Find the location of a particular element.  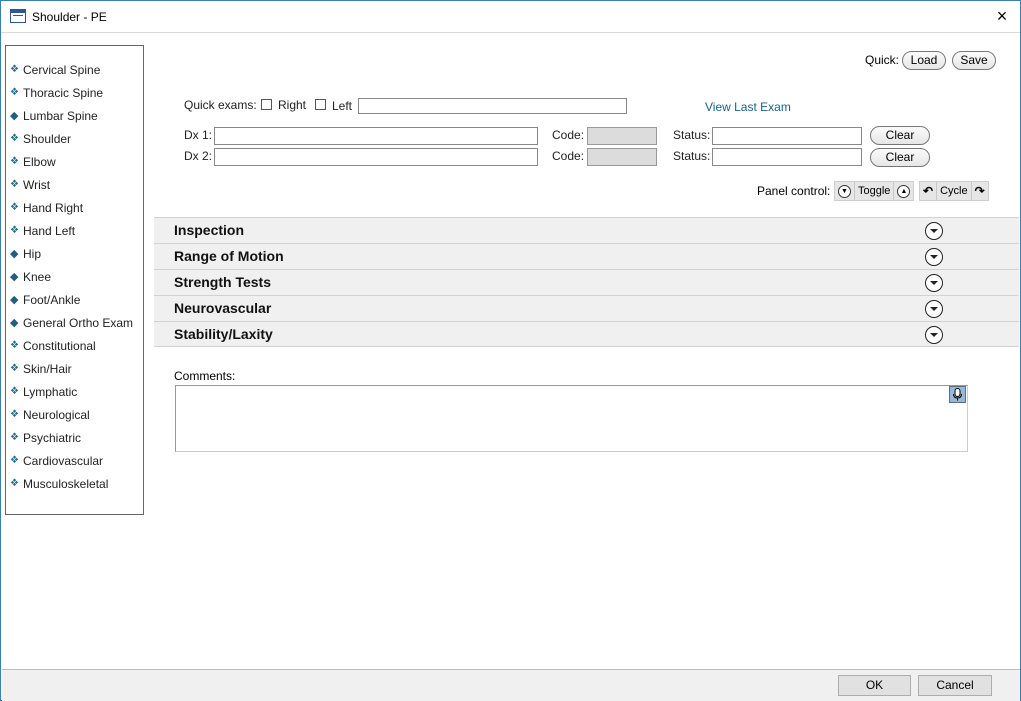

cycle-forward-button: ↷ is located at coordinates (980, 191).